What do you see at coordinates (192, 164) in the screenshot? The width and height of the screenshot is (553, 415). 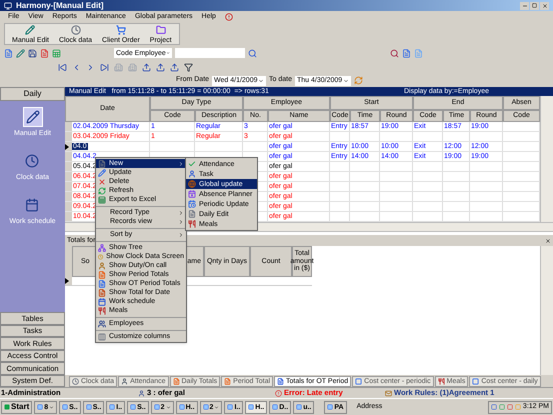 I see `check-icon` at bounding box center [192, 164].